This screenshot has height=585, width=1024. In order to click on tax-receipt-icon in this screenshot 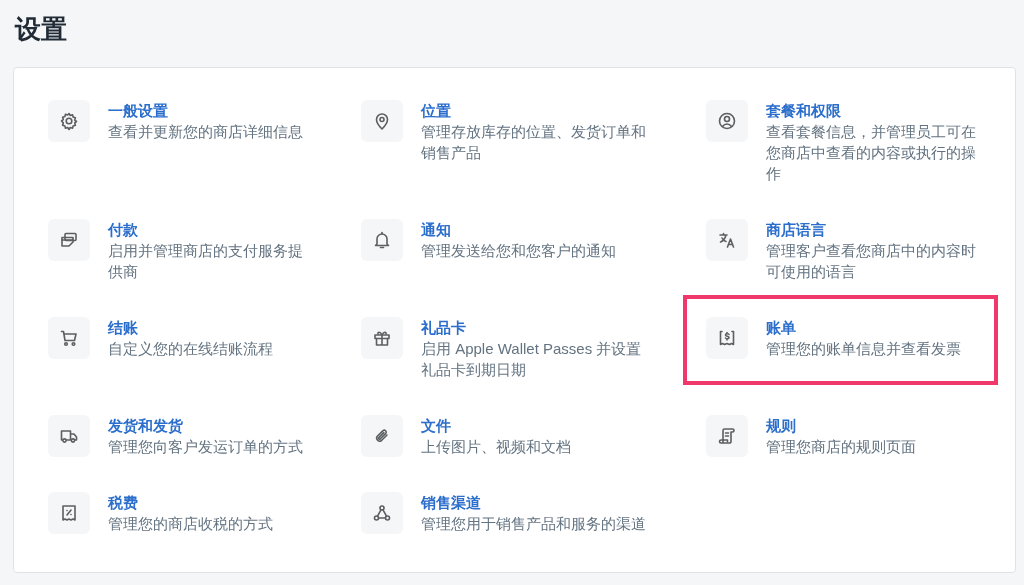, I will do `click(69, 513)`.